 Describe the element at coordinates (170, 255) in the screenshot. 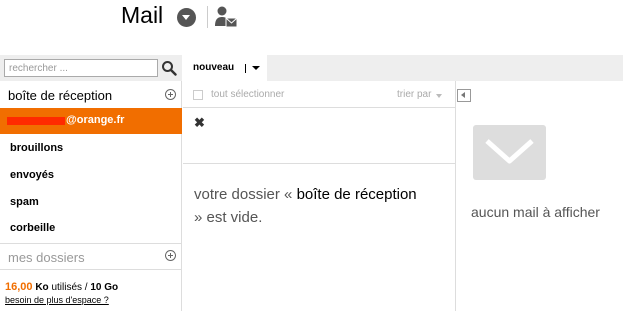

I see `add-my-folder-plus-icon` at that location.